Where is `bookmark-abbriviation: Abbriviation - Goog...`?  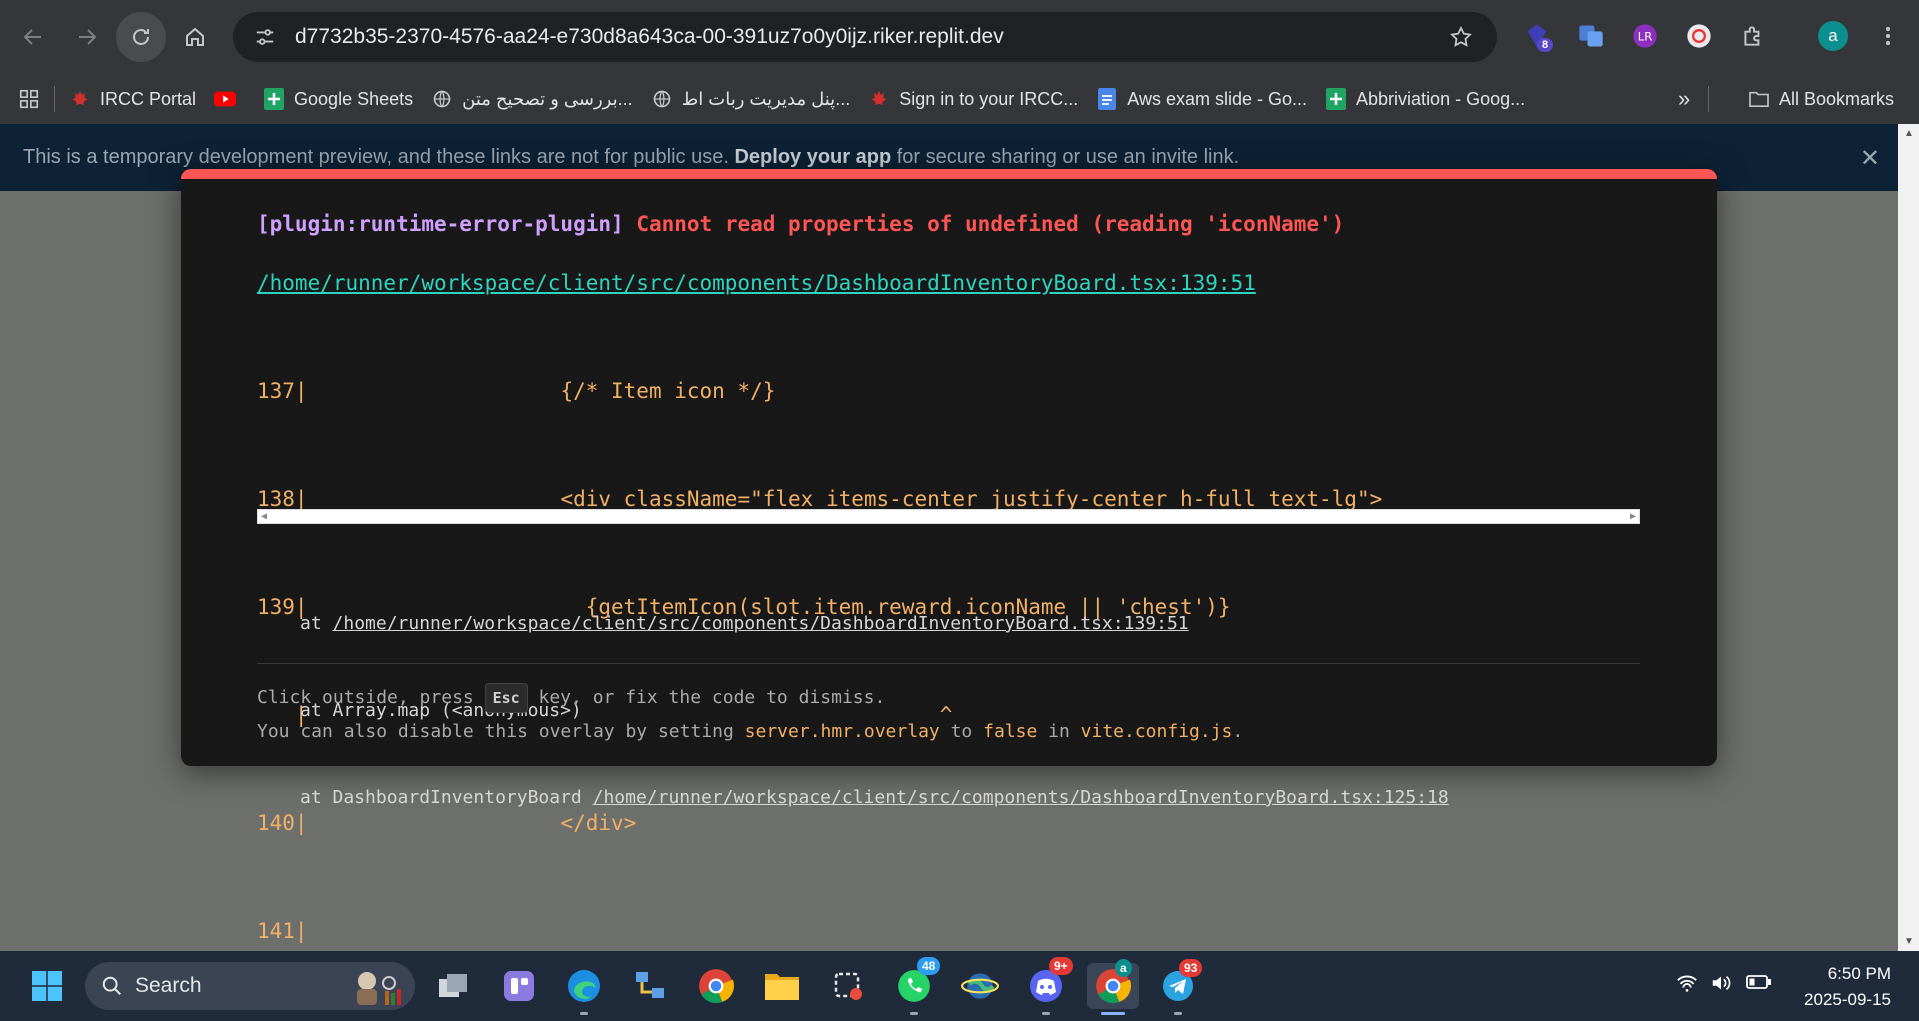 bookmark-abbriviation: Abbriviation - Goog... is located at coordinates (1425, 99).